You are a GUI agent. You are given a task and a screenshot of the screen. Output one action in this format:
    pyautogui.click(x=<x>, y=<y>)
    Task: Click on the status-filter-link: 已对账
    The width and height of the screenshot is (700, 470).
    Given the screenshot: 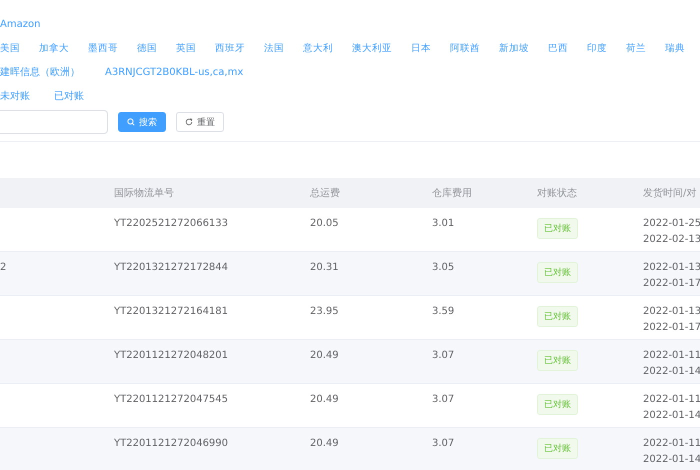 What is the action you would take?
    pyautogui.click(x=69, y=96)
    